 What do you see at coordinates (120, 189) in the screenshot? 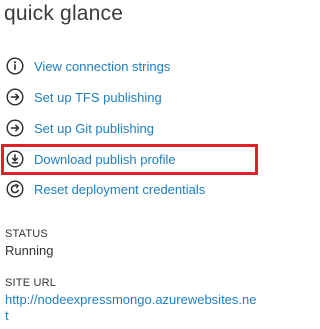
I see `reset-deployment-credentials-label: Reset deployment credentials` at bounding box center [120, 189].